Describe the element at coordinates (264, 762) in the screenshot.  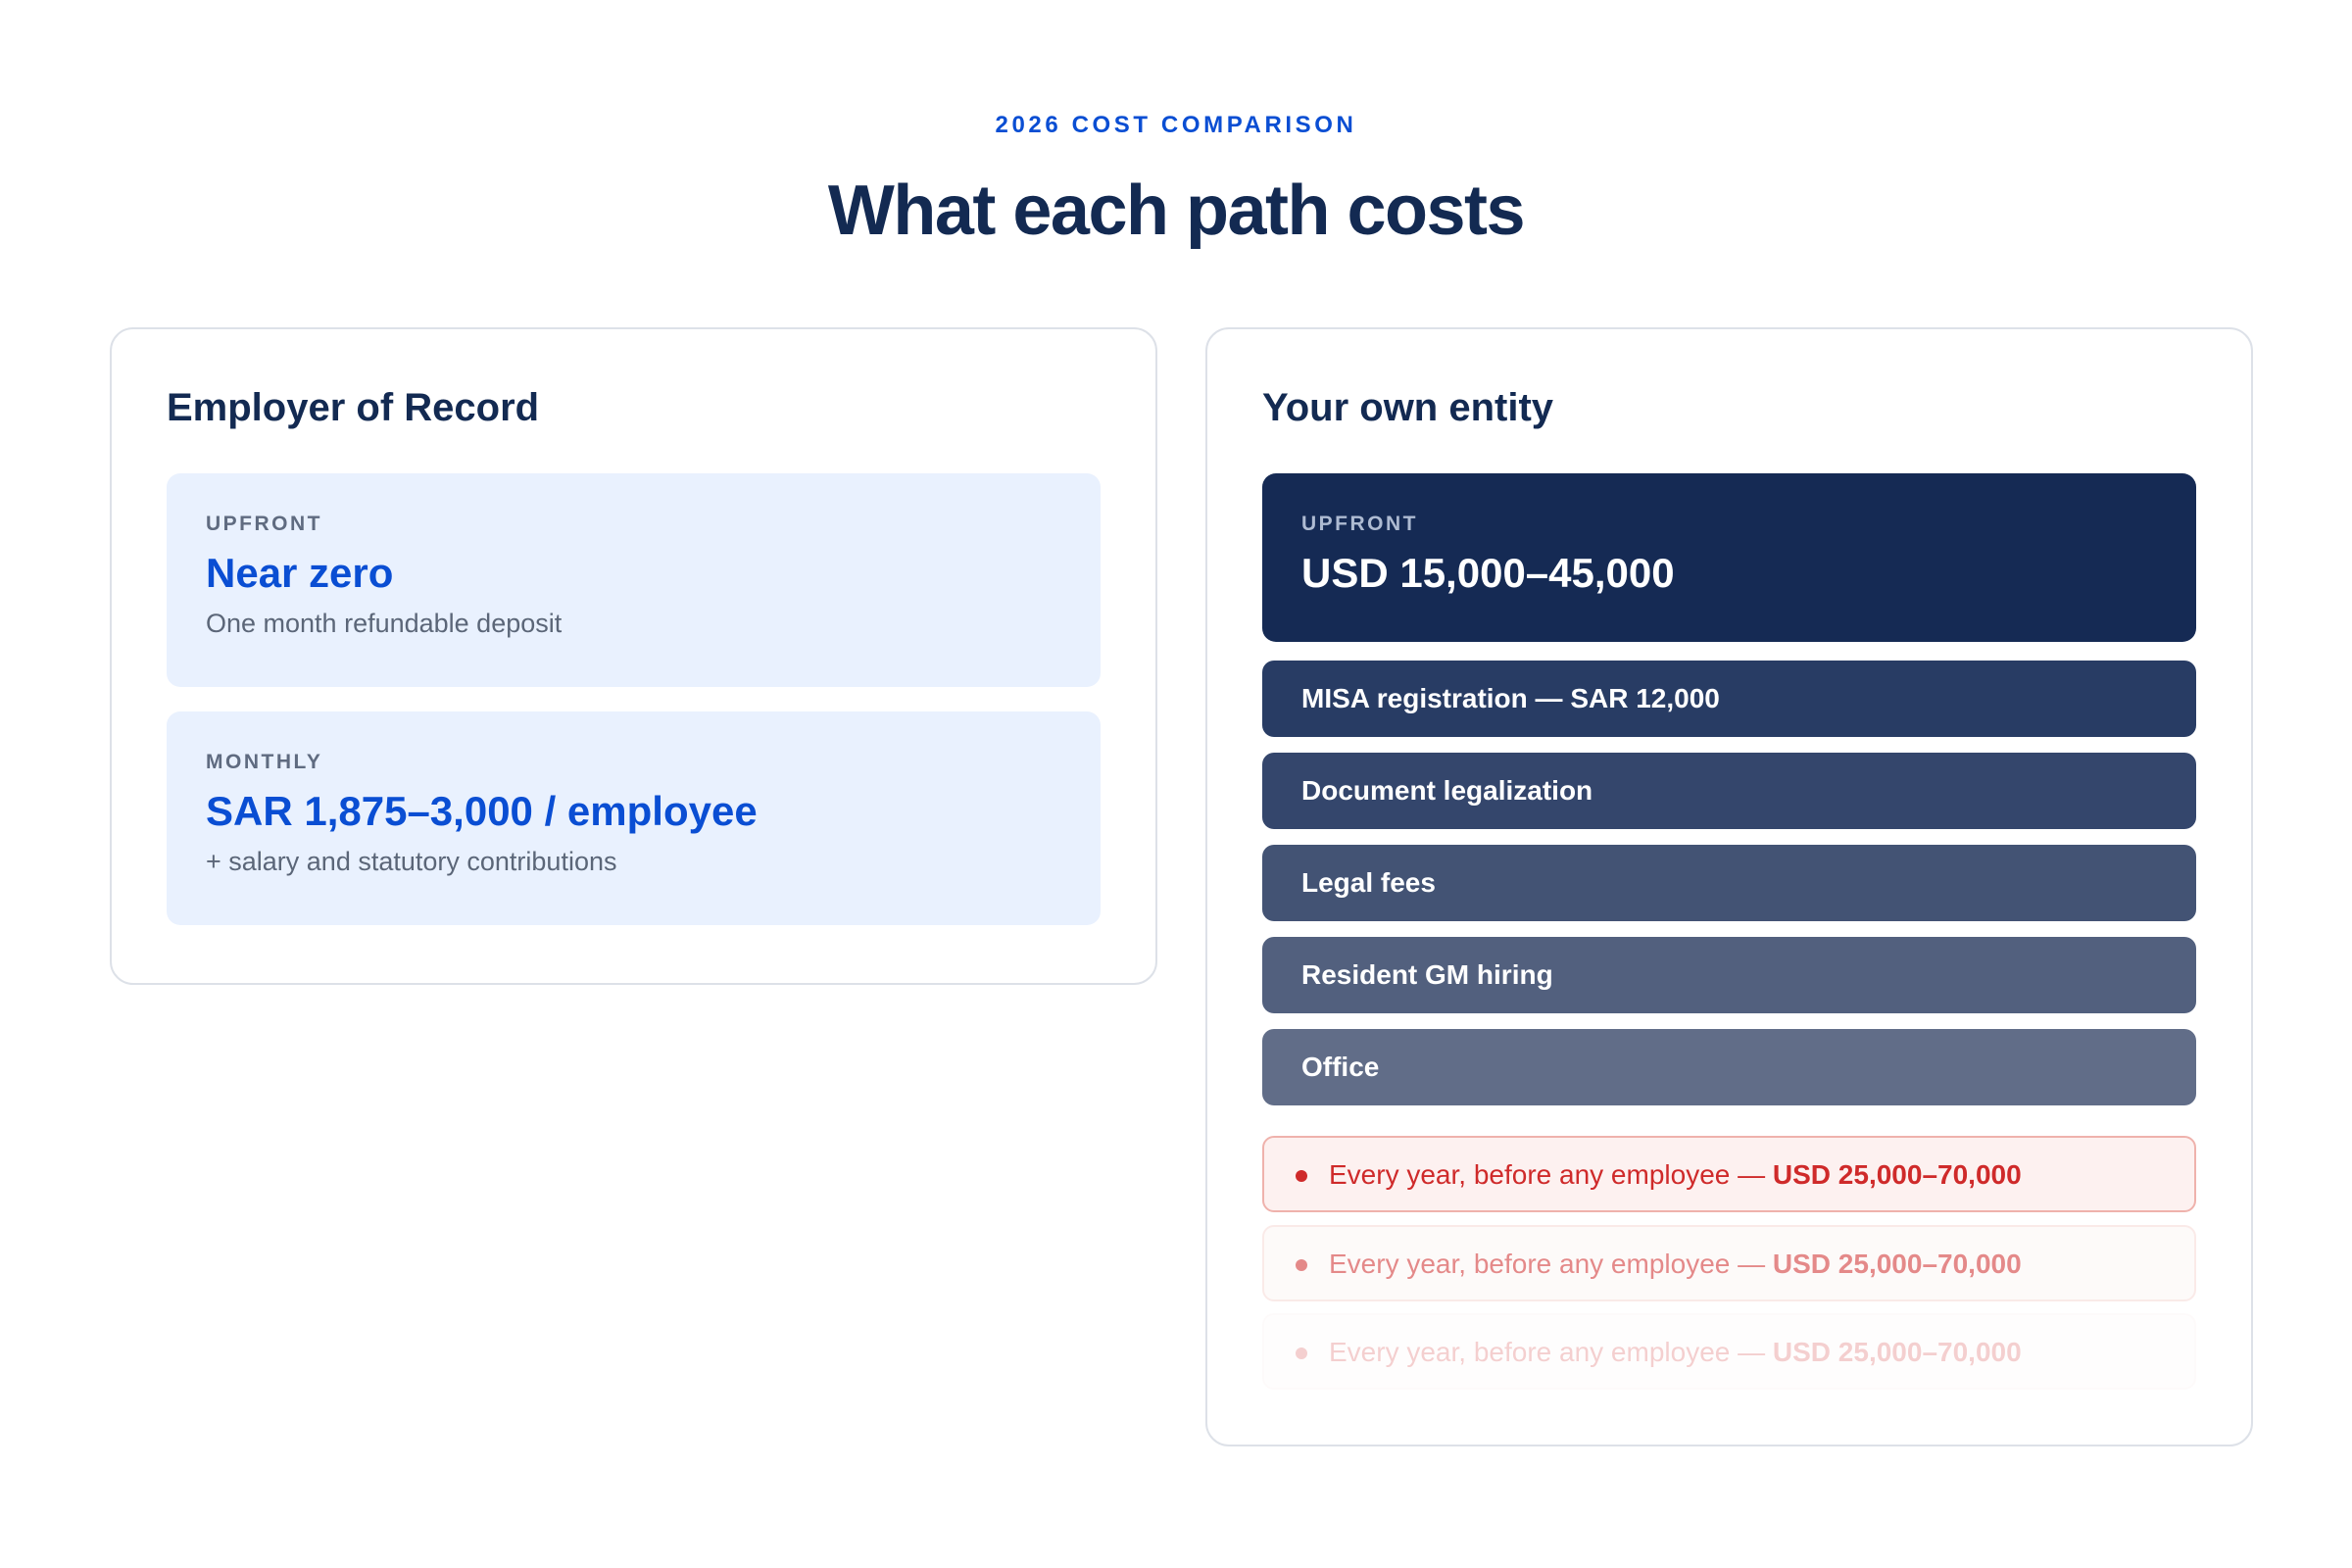
I see `eor-monthly-label: MONTHLY` at that location.